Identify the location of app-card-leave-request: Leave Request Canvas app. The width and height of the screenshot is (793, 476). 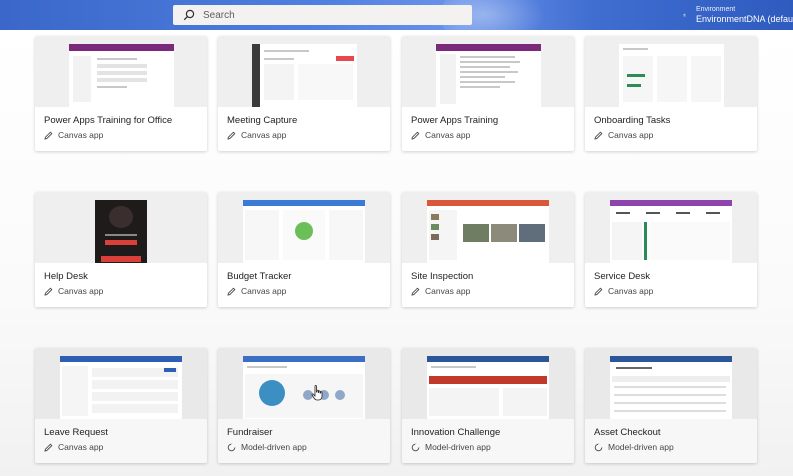
(121, 405).